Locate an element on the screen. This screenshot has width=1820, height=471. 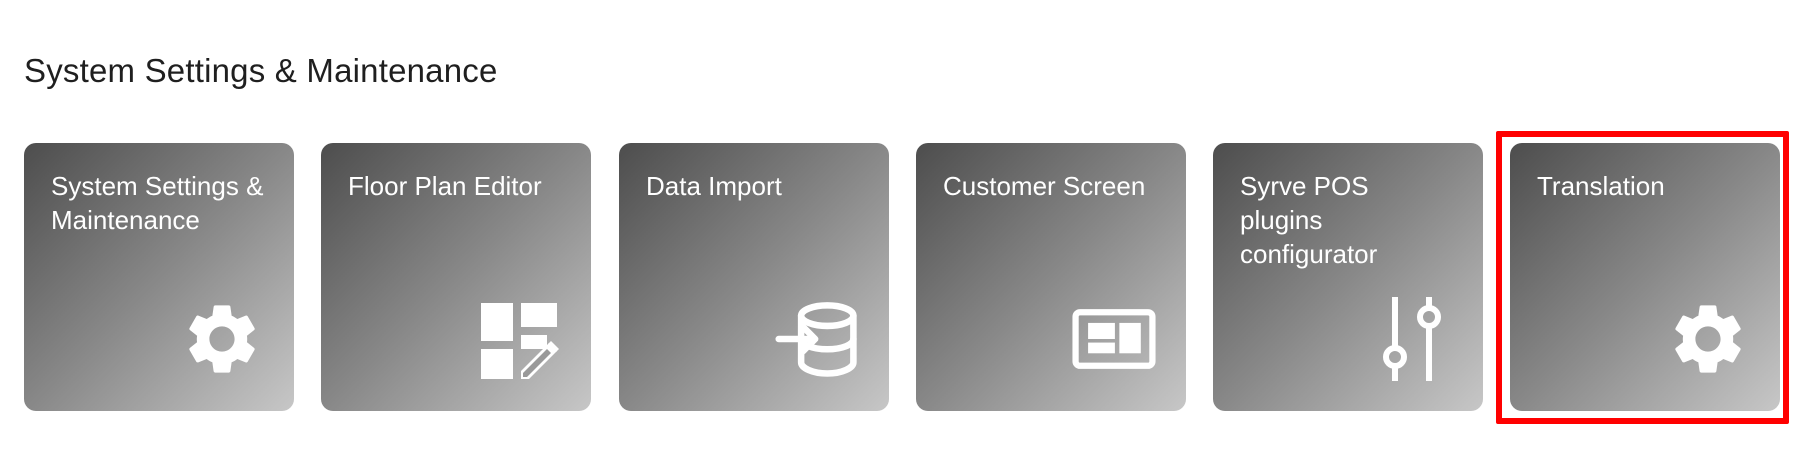
database-import-icon is located at coordinates (817, 339).